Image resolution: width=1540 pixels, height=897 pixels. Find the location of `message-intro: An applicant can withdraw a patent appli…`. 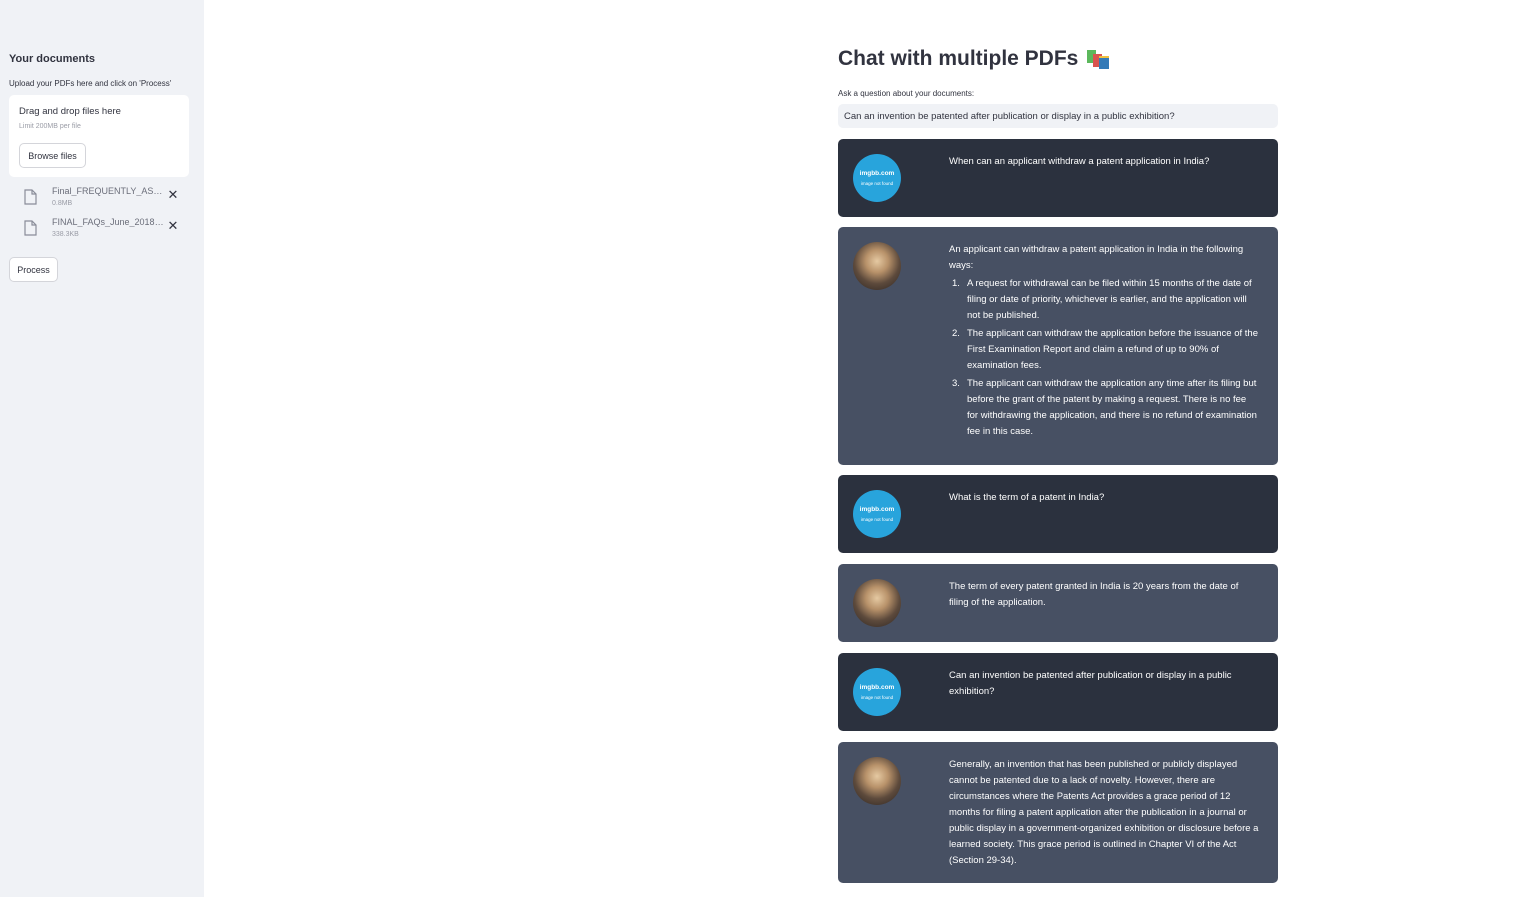

message-intro: An applicant can withdraw a patent appli… is located at coordinates (1096, 257).